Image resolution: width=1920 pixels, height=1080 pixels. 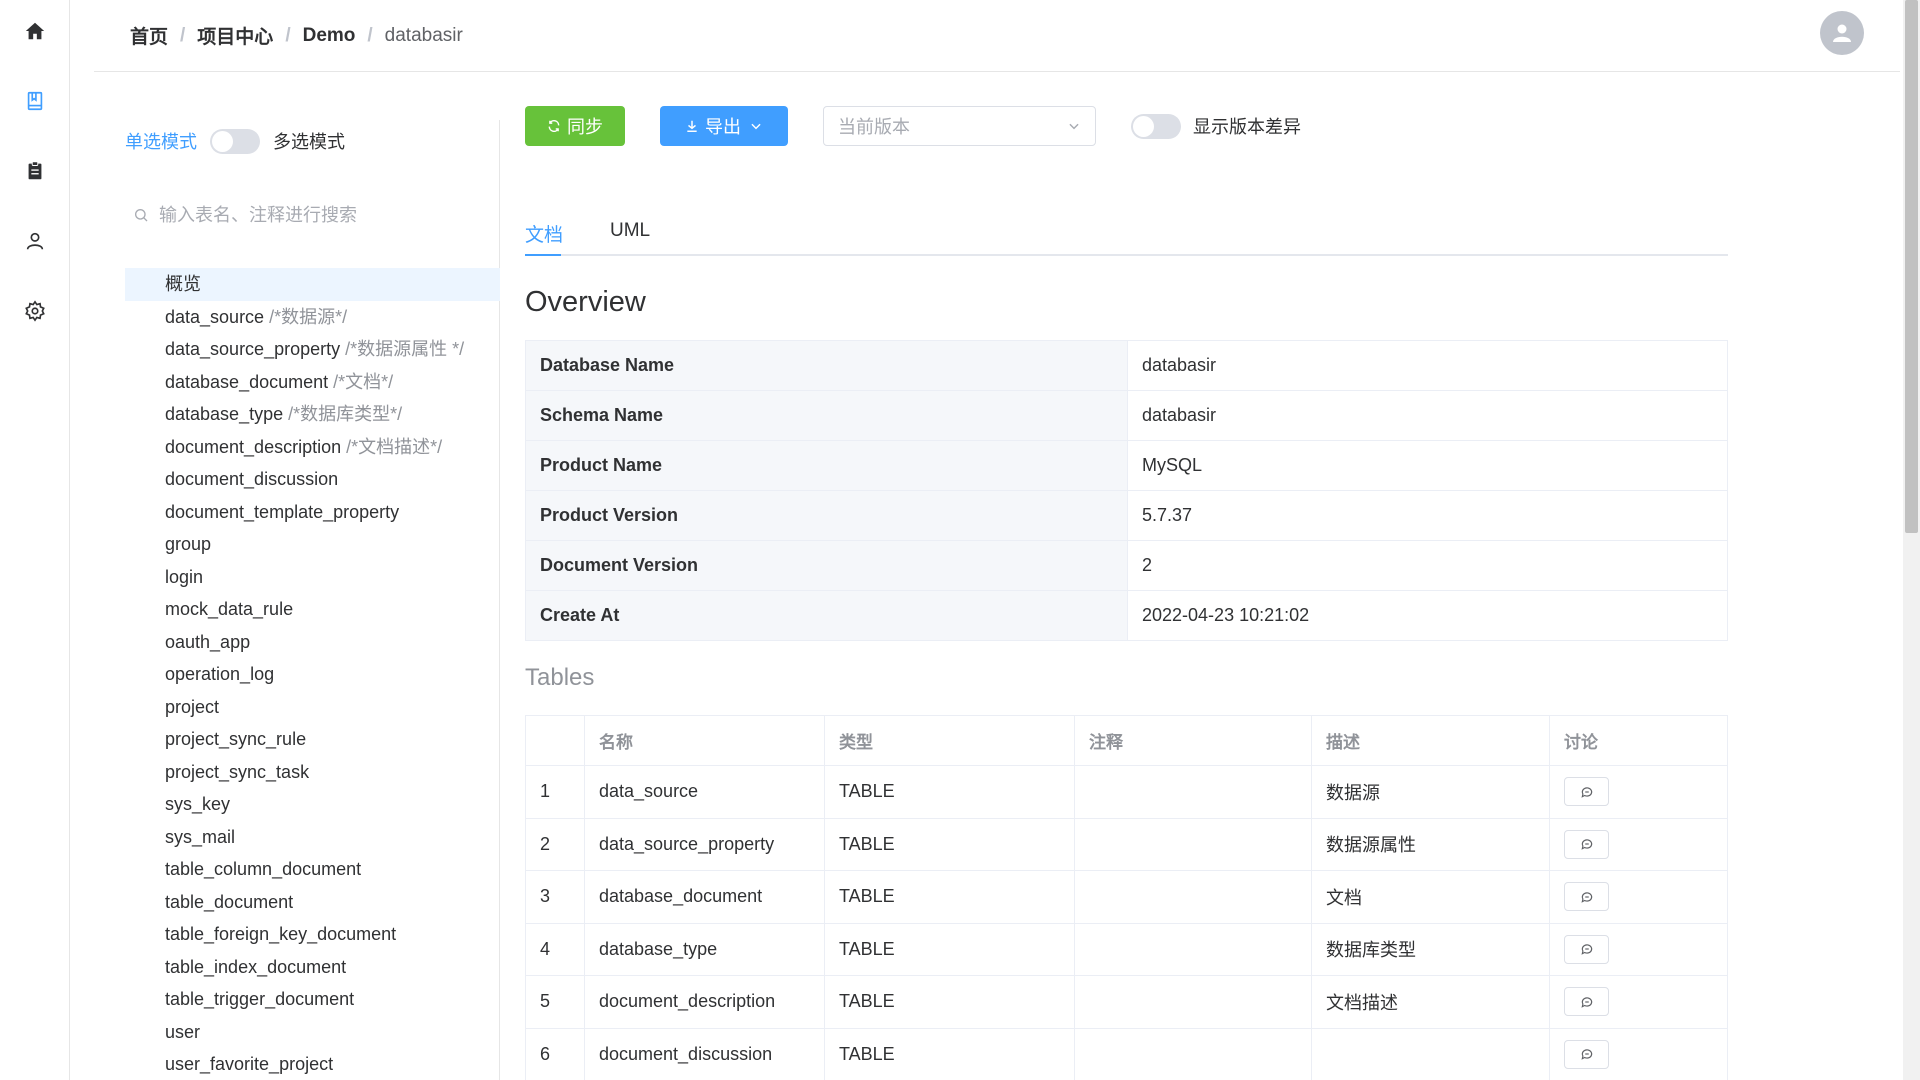 I want to click on table-list-item-comment: /*数据源属性 */, so click(x=402, y=349).